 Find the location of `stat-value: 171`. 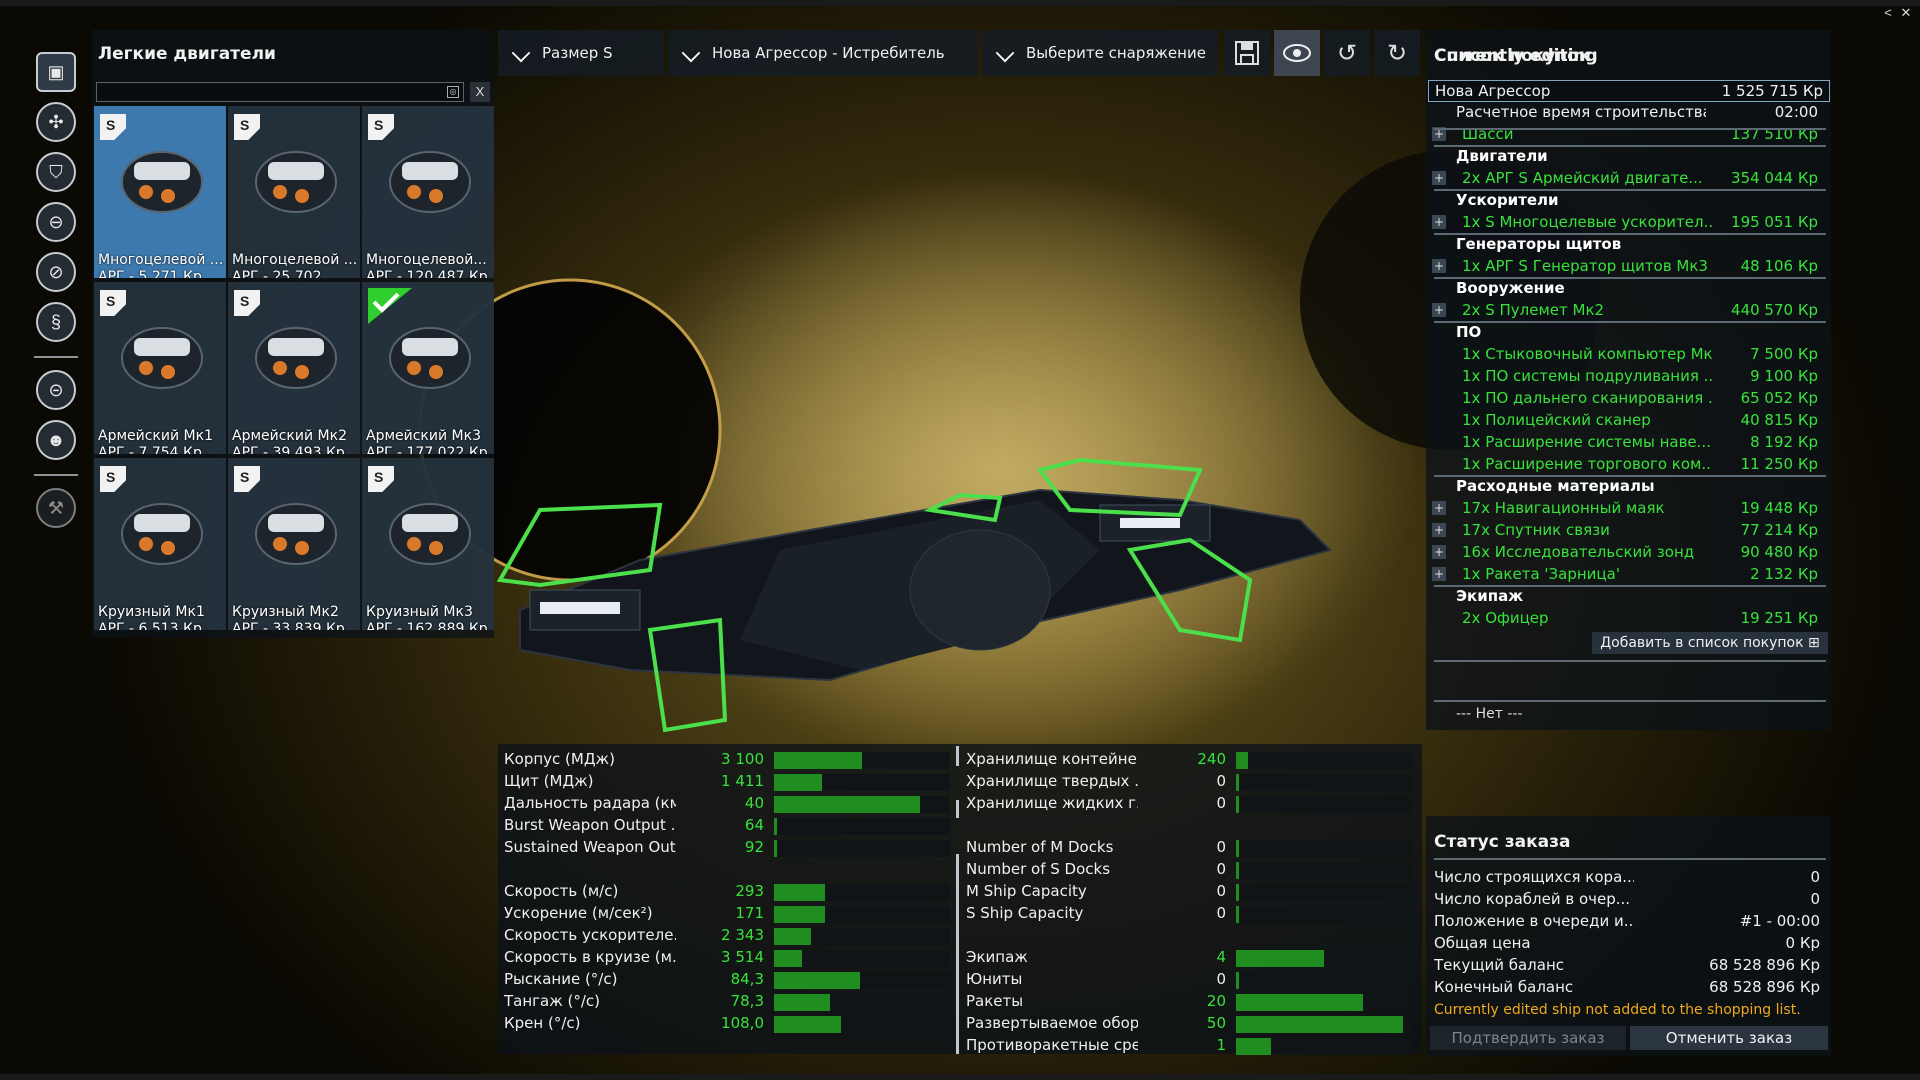

stat-value: 171 is located at coordinates (749, 913).